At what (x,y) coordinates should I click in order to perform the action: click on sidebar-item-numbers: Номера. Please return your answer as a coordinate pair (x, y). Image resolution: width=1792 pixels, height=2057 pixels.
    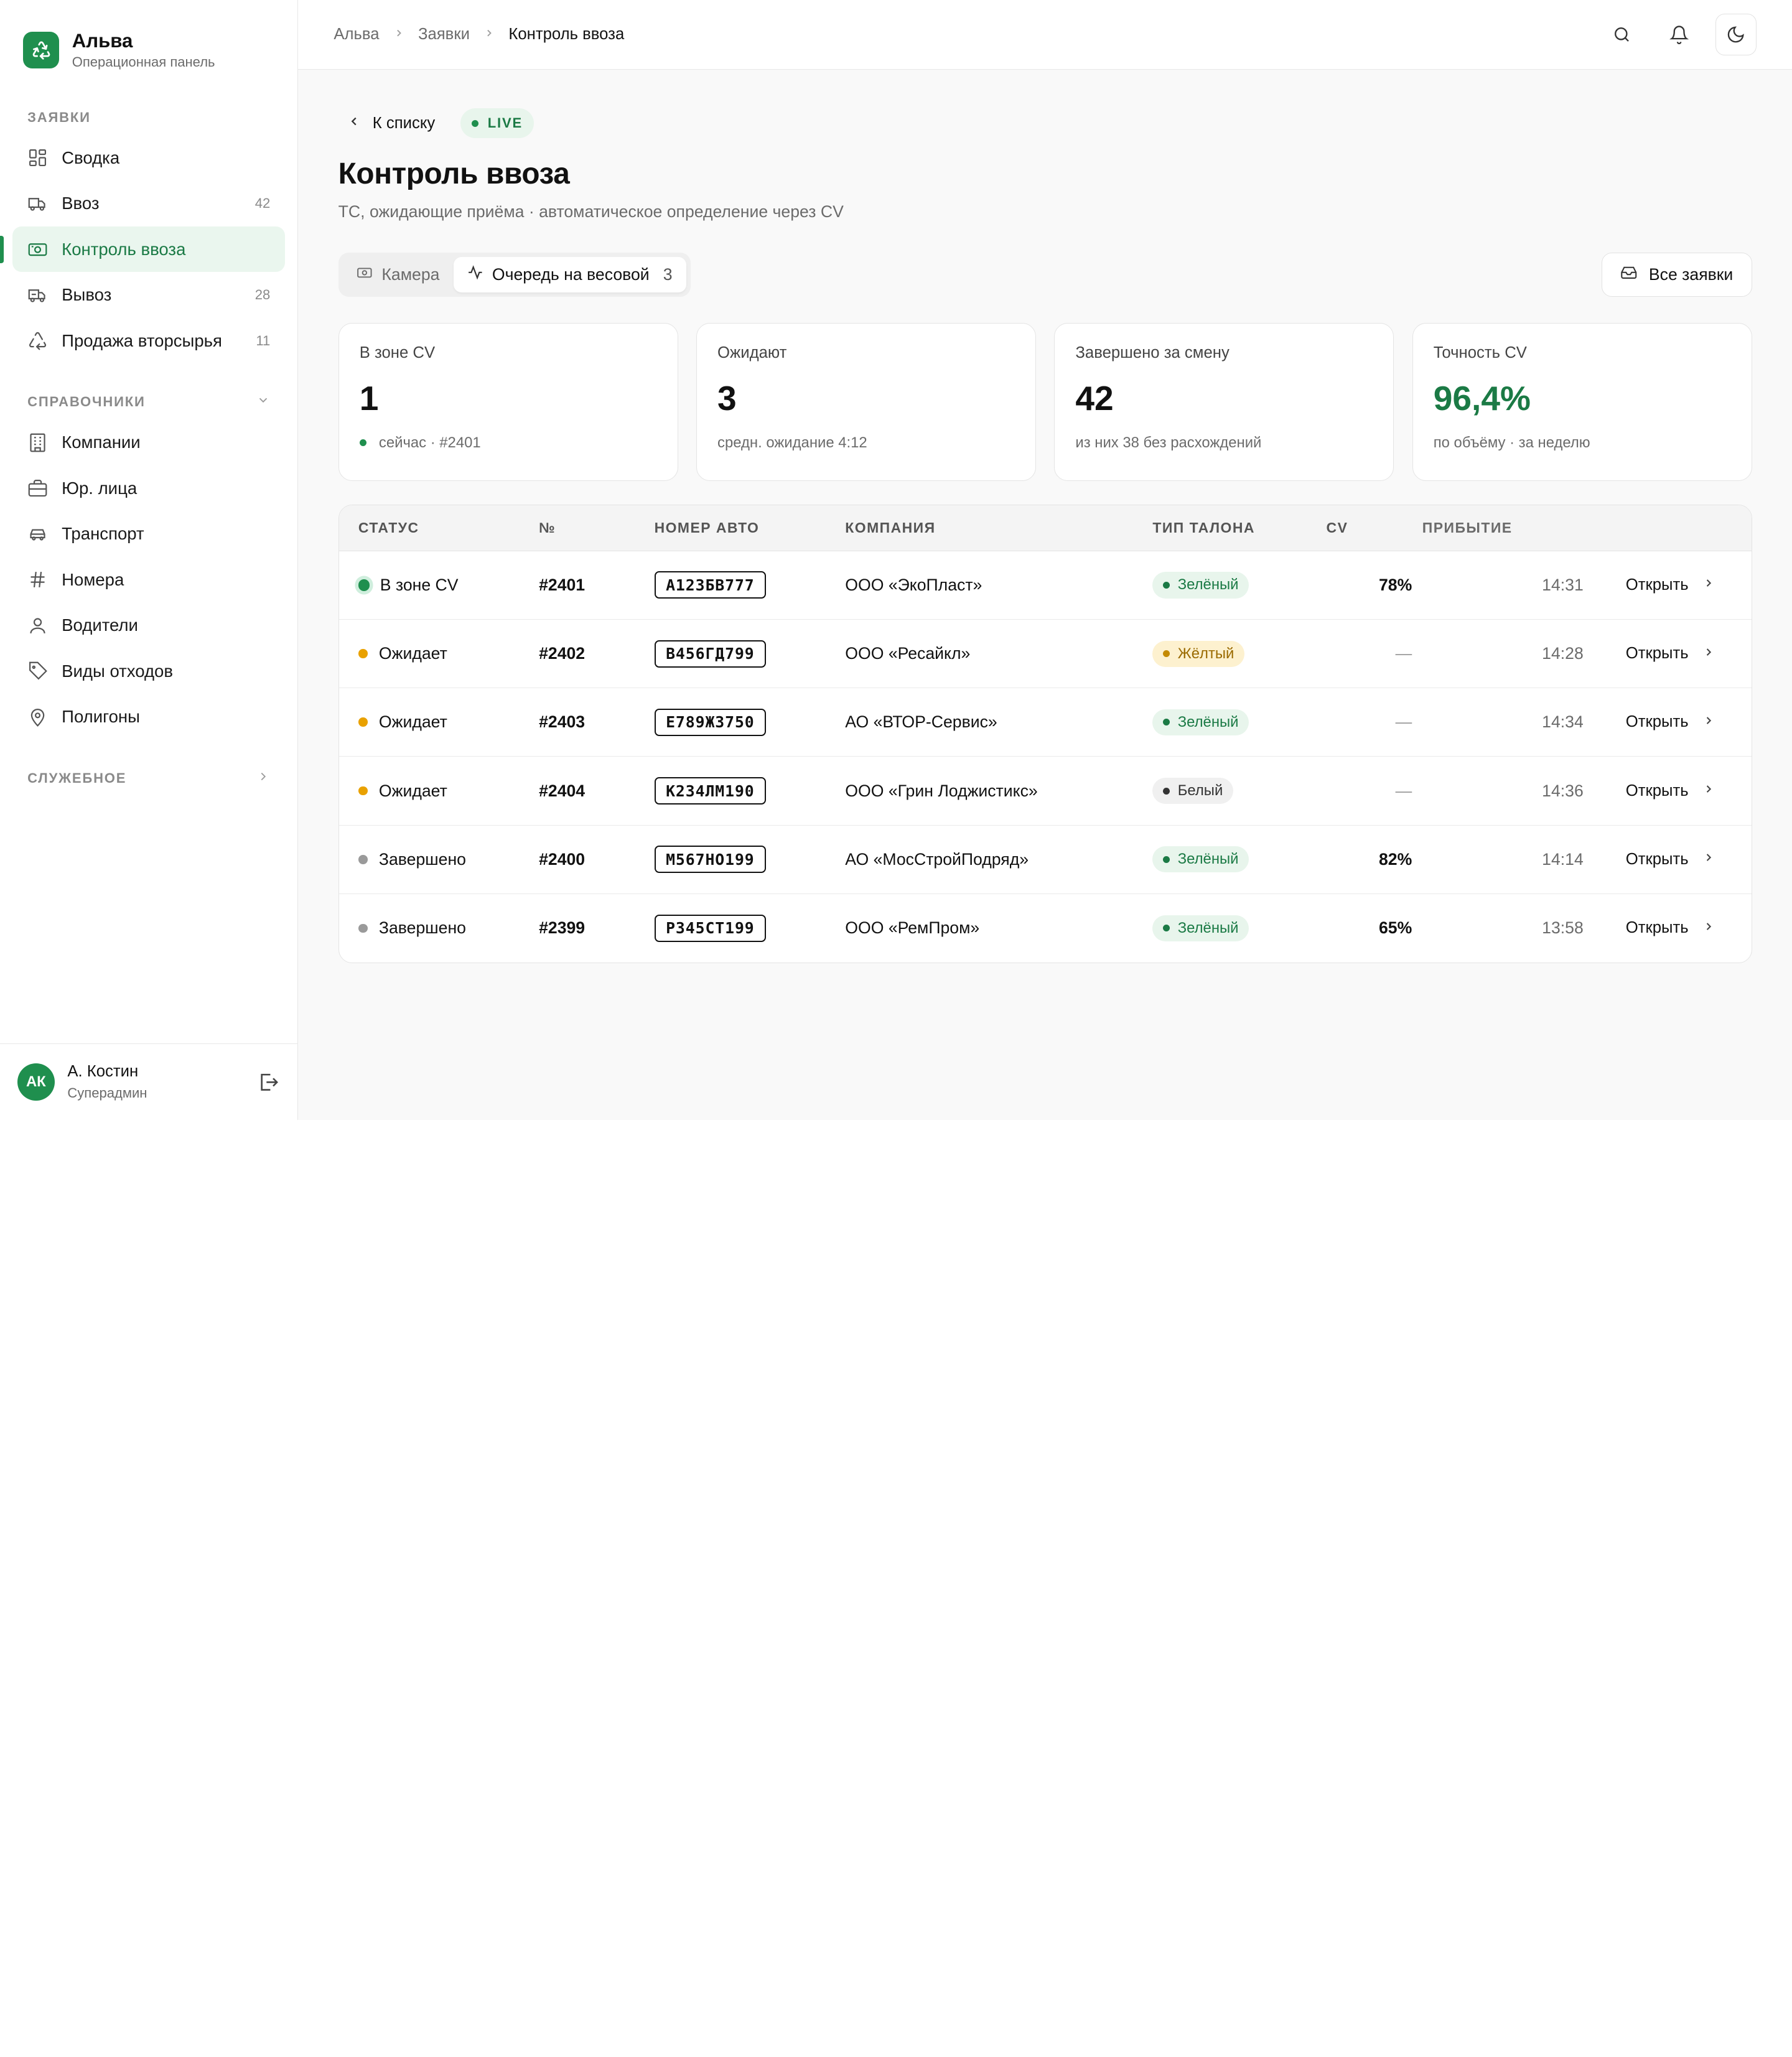
    Looking at the image, I should click on (149, 579).